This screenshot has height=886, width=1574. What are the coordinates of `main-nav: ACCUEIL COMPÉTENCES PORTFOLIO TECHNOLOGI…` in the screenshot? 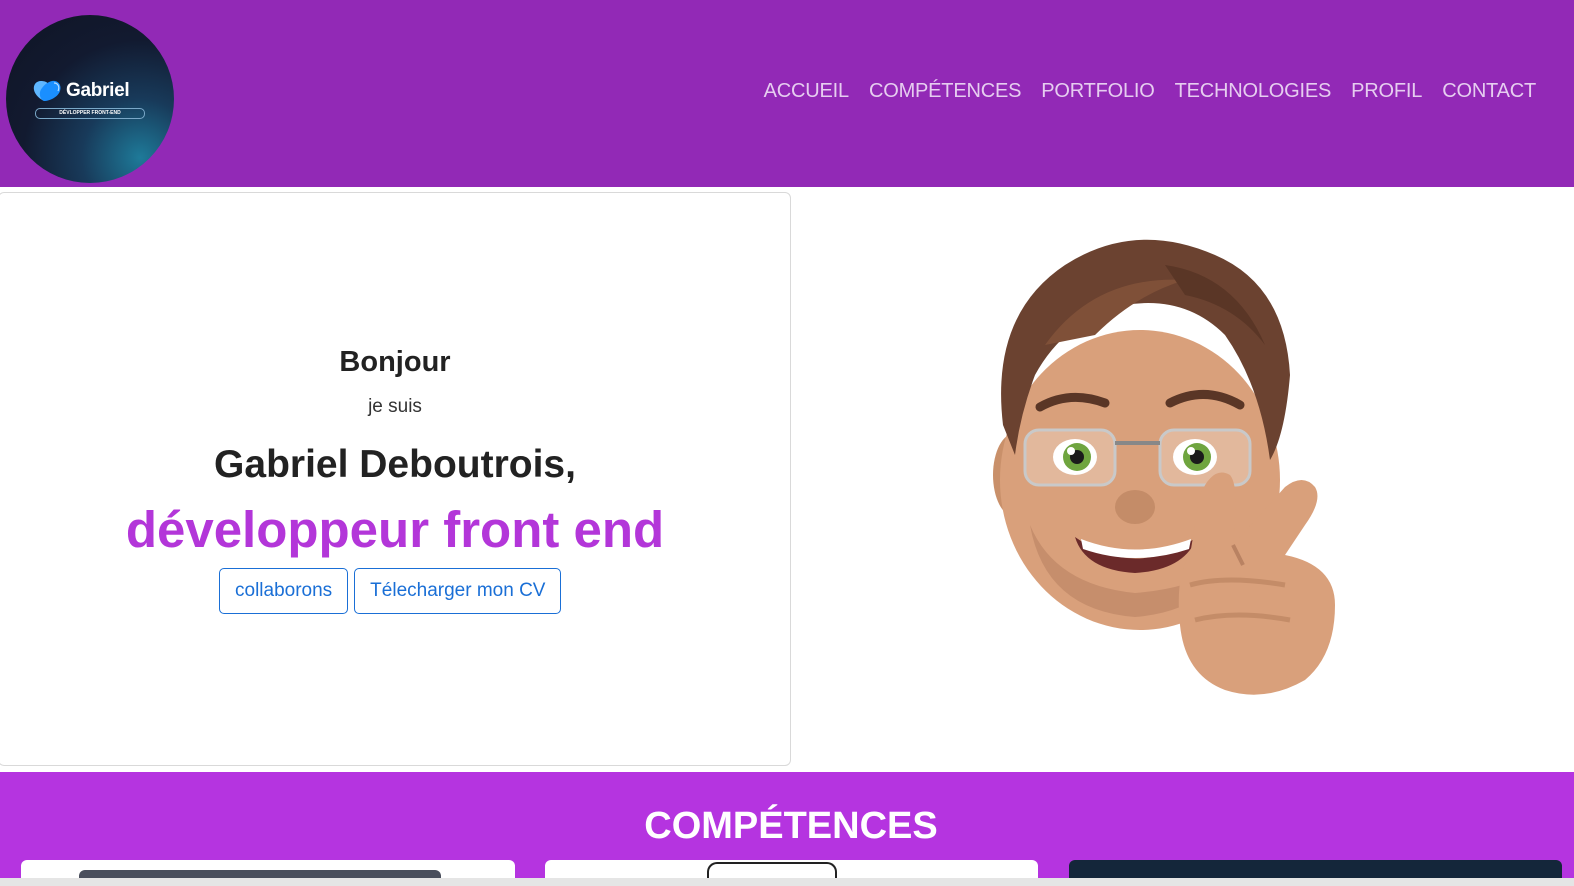 It's located at (1150, 91).